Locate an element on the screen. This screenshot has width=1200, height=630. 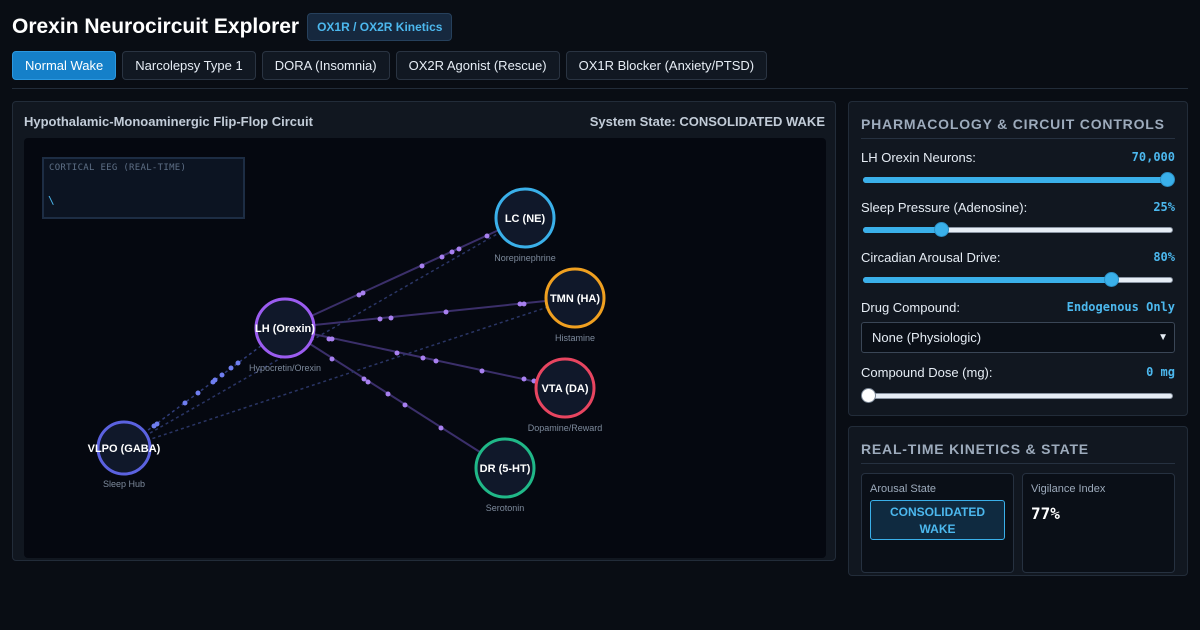
system-state-label: System State: CONSOLIDATED WAKE is located at coordinates (707, 121).